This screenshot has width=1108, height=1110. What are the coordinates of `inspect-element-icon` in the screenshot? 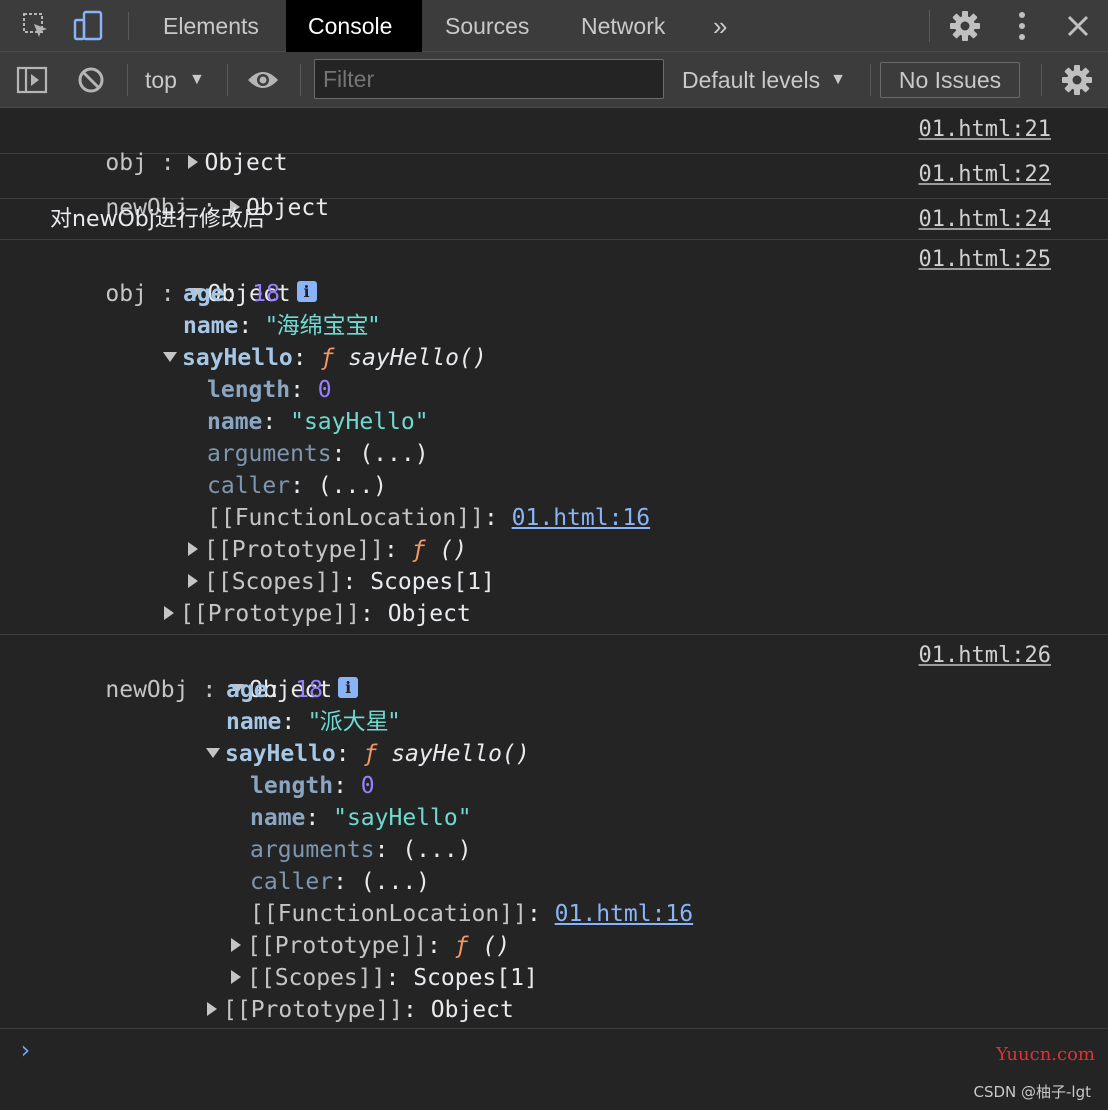 It's located at (36, 26).